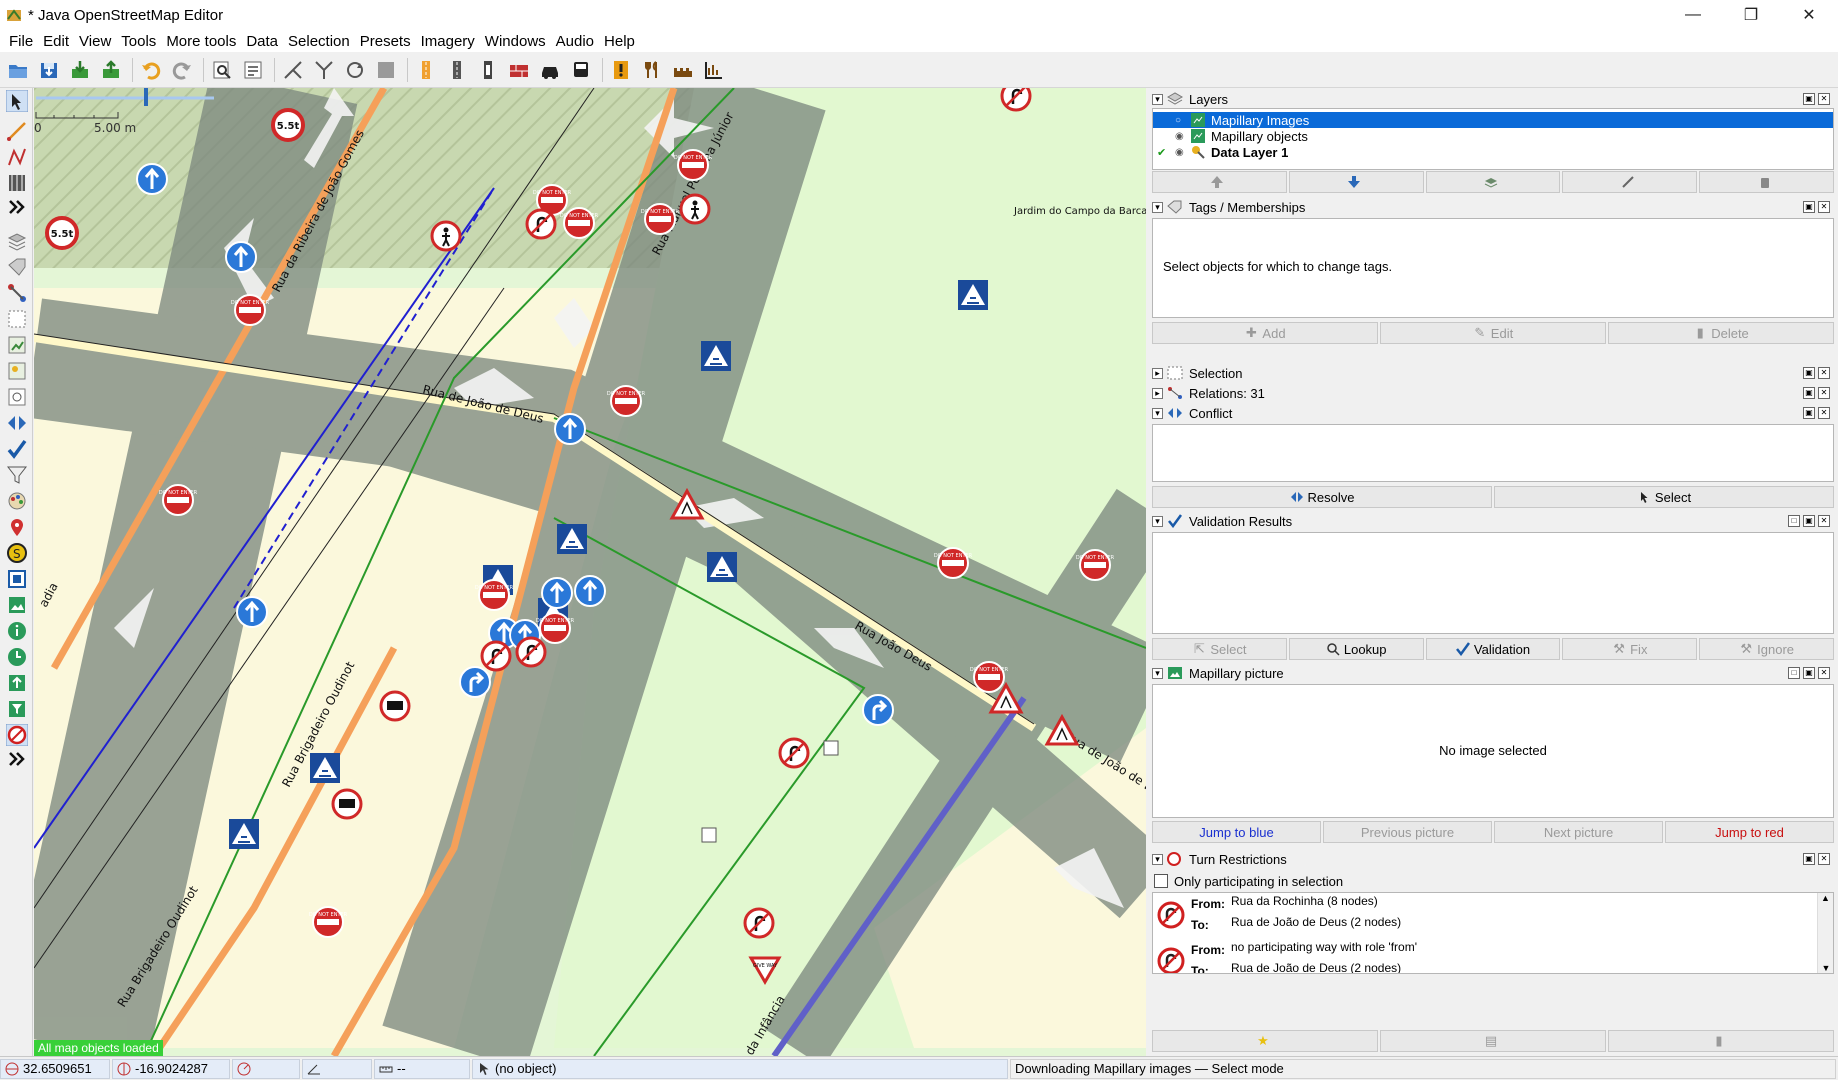  I want to click on preset-track-button, so click(456, 69).